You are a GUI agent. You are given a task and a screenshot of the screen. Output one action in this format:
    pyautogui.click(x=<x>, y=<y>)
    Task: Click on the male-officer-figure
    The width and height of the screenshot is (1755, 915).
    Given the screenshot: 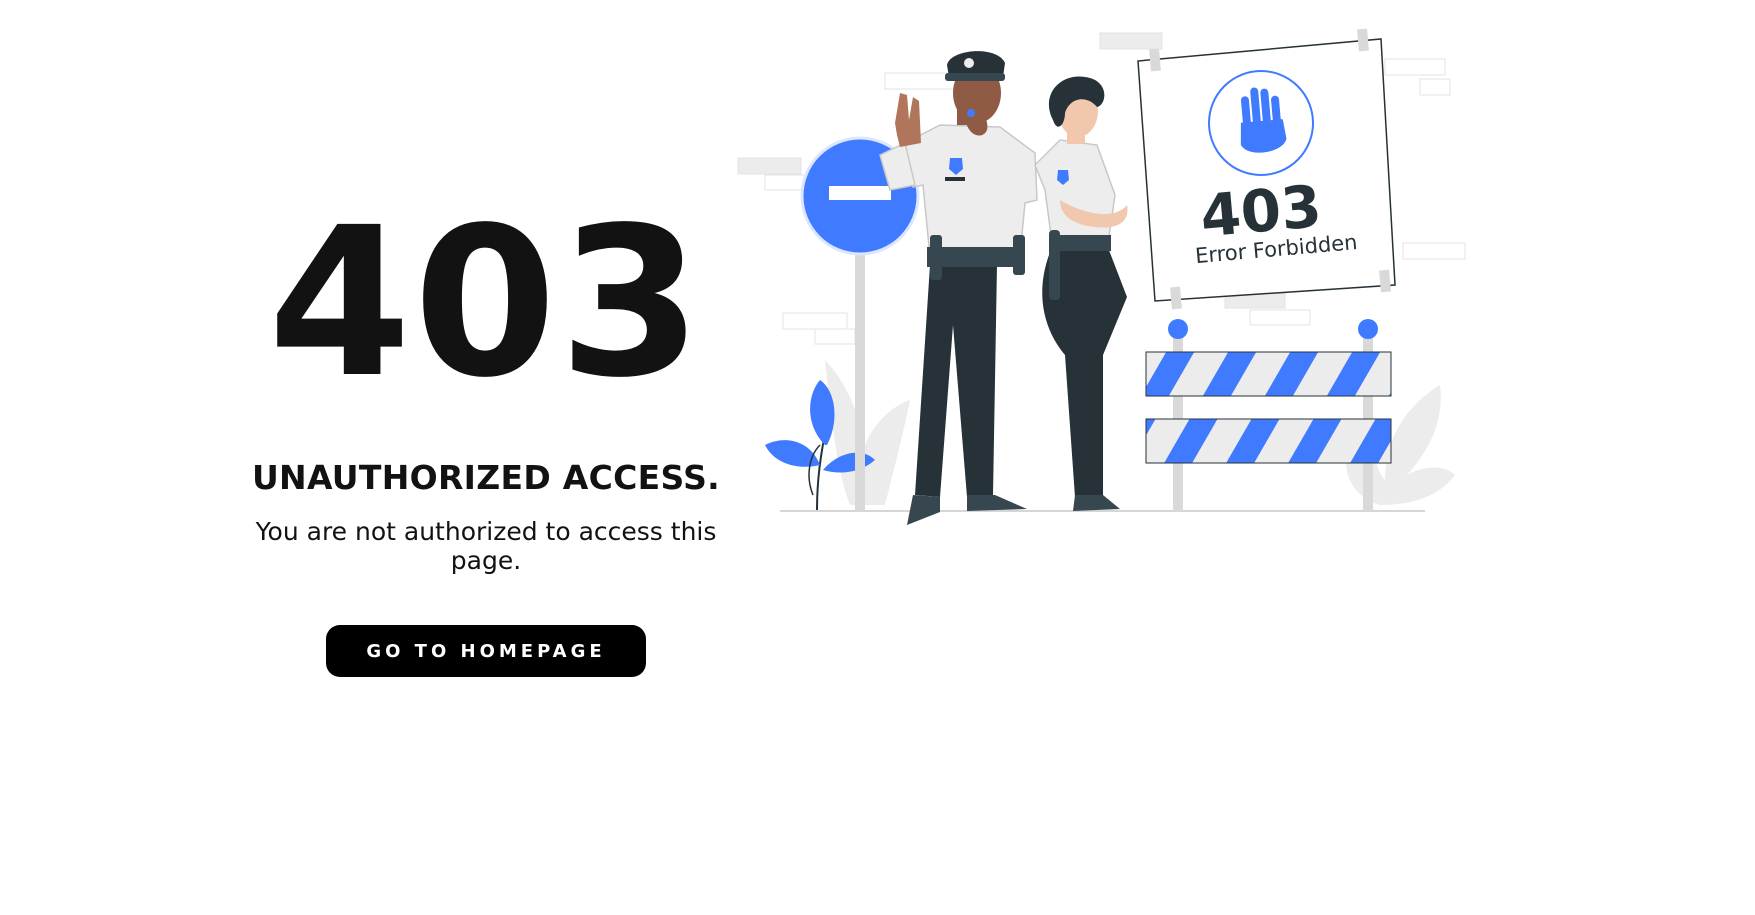 What is the action you would take?
    pyautogui.click(x=958, y=288)
    